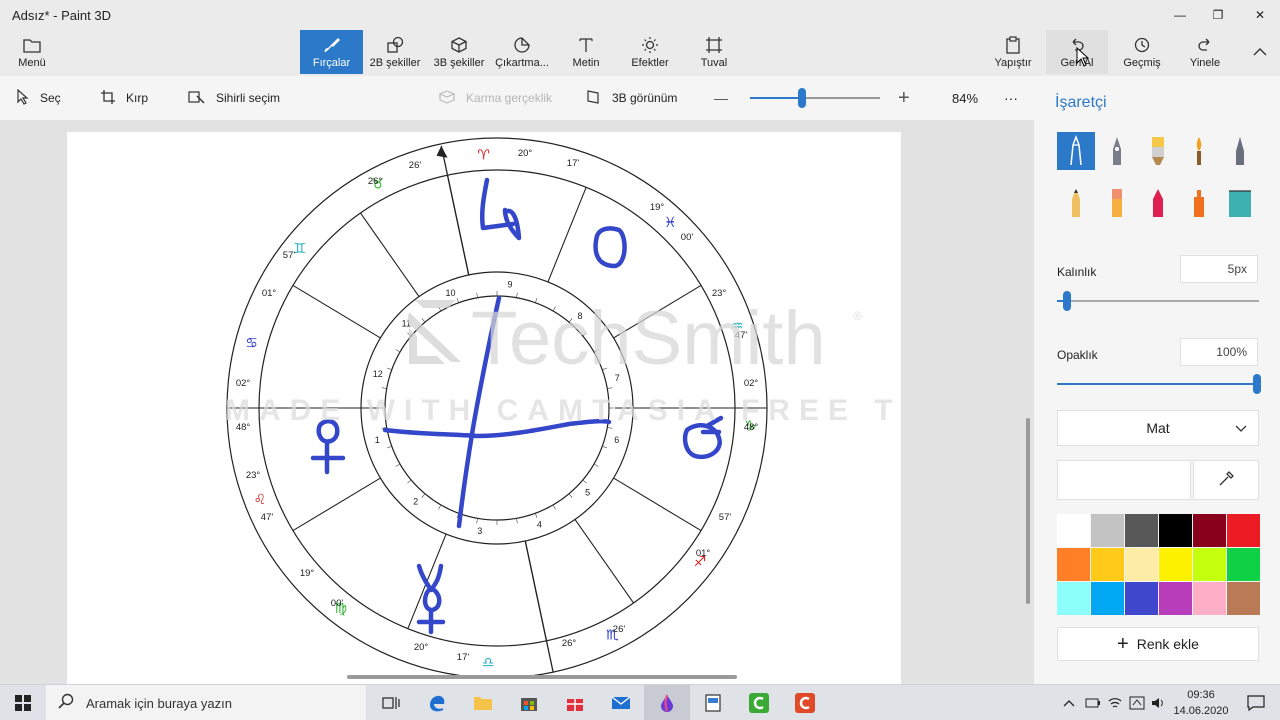  I want to click on tab-effects: Efektler, so click(650, 52).